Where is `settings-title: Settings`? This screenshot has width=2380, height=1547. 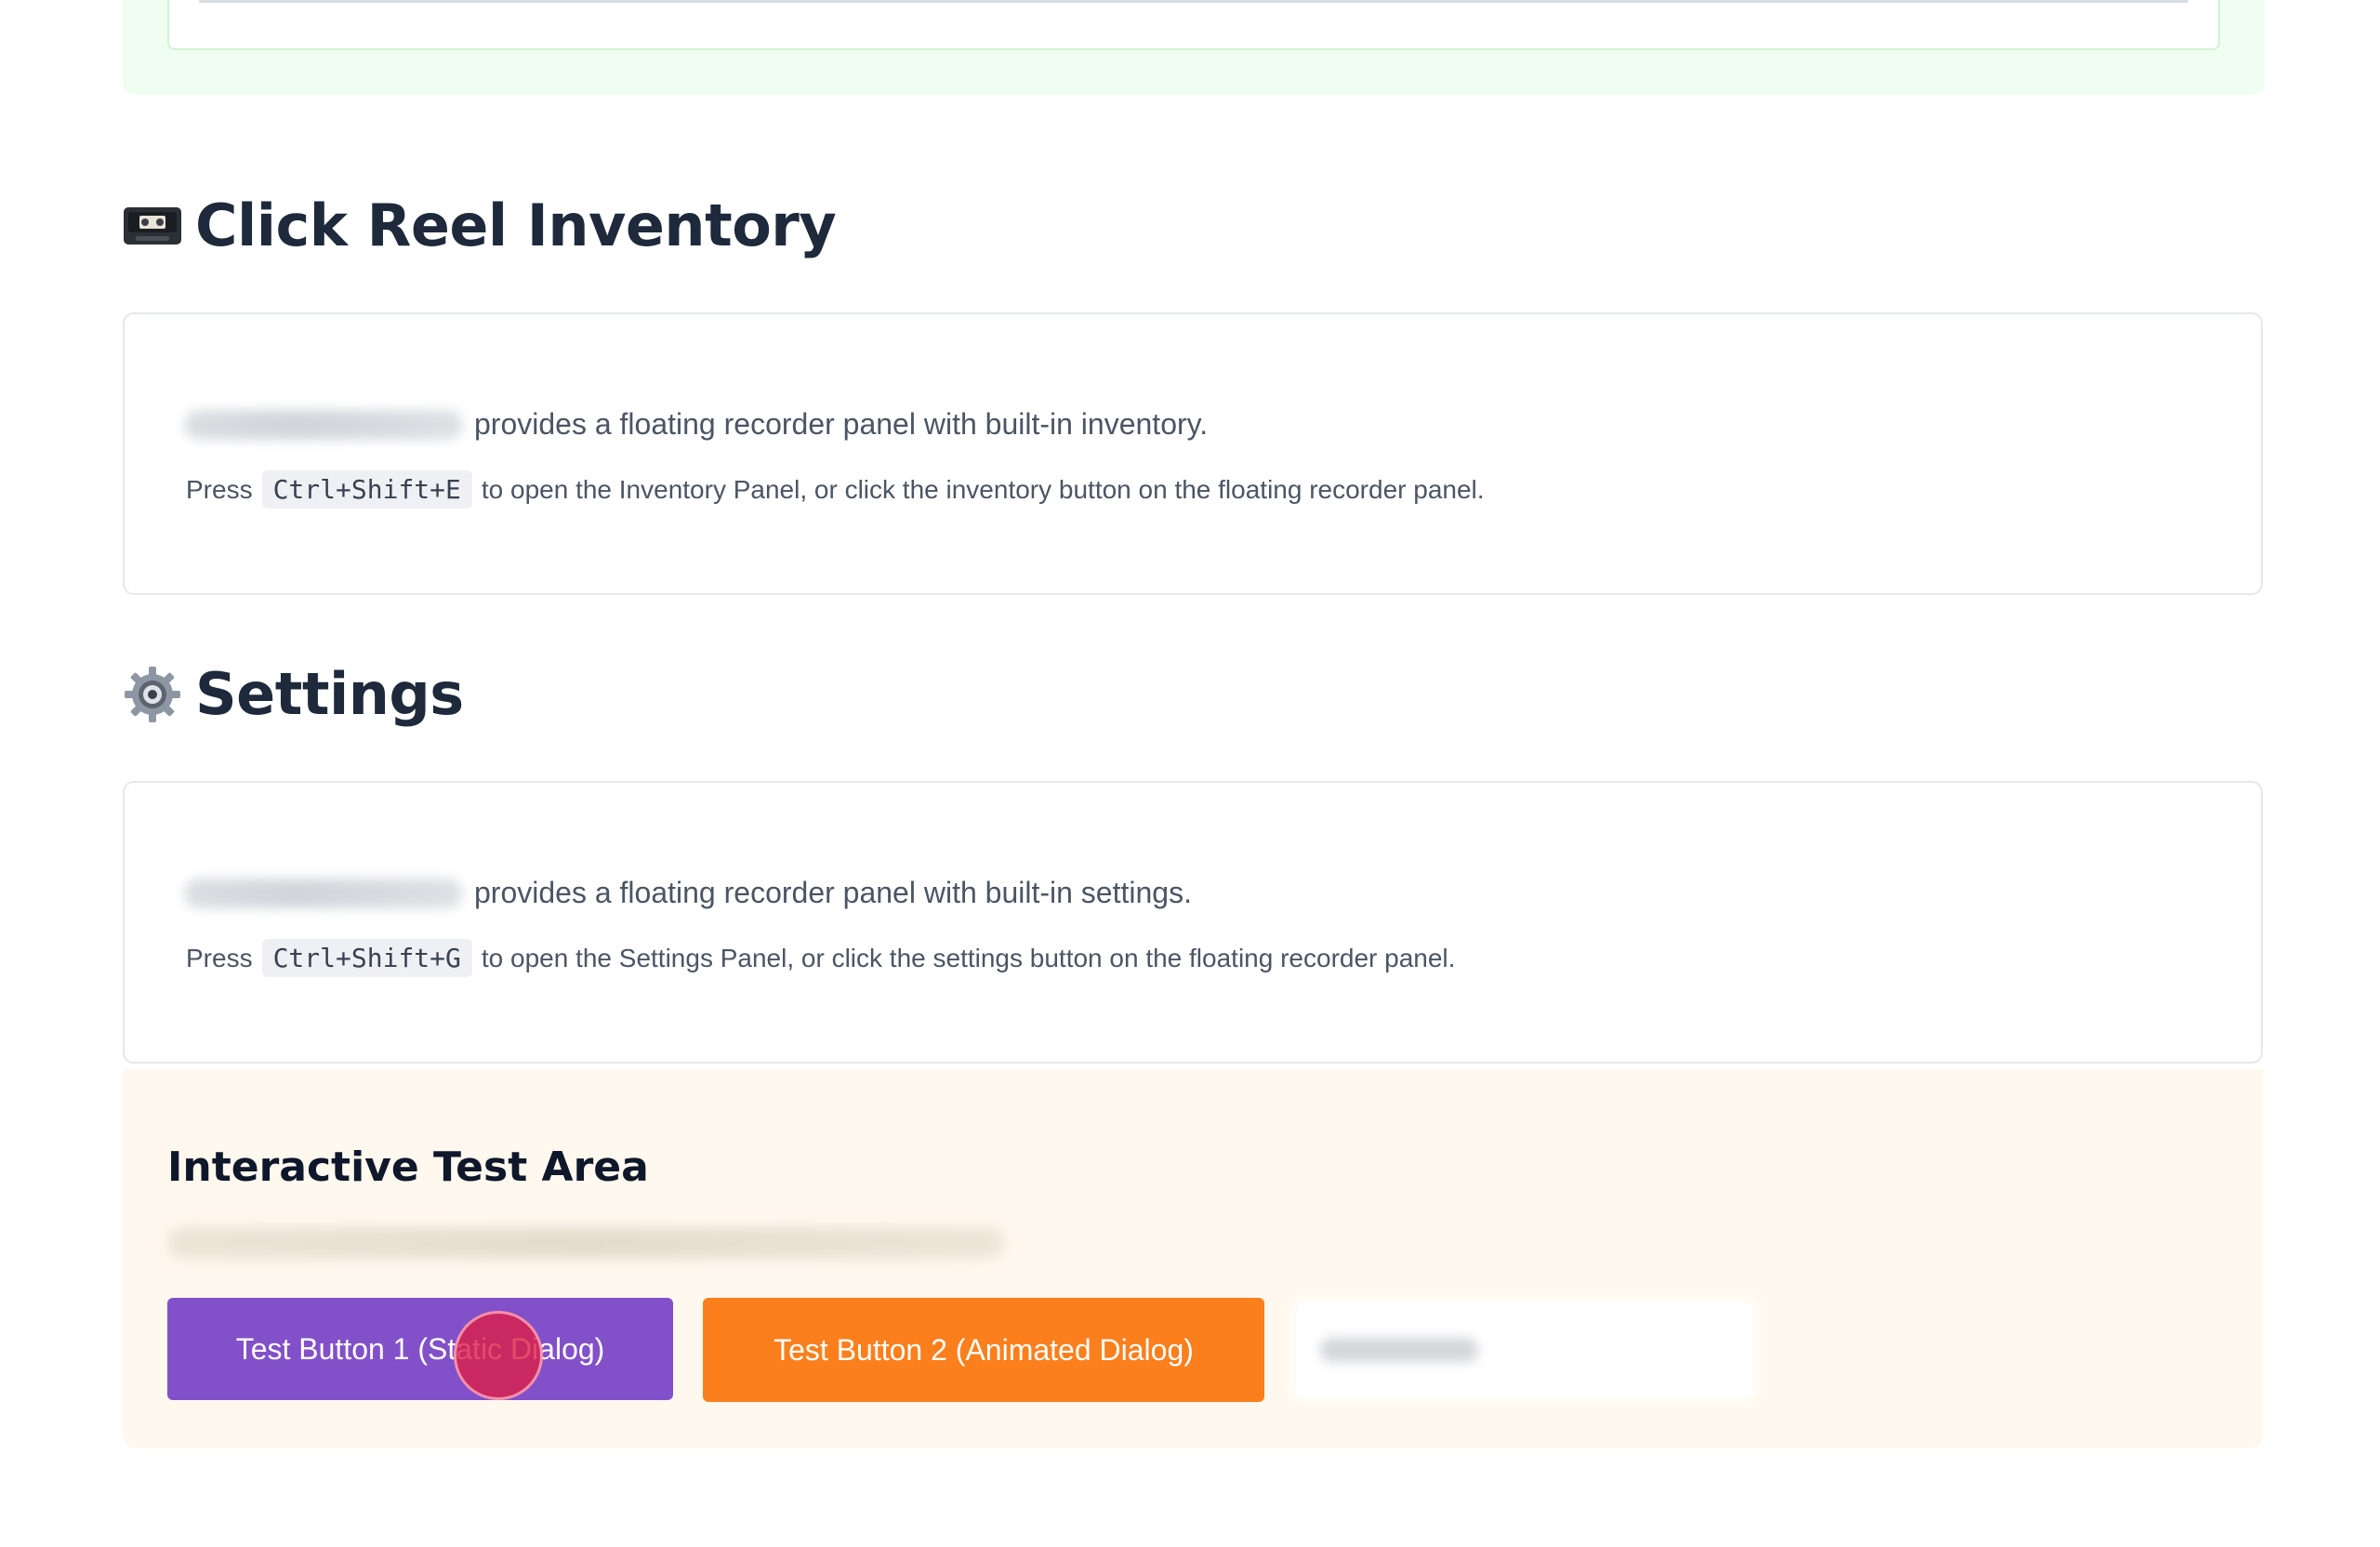 settings-title: Settings is located at coordinates (329, 694).